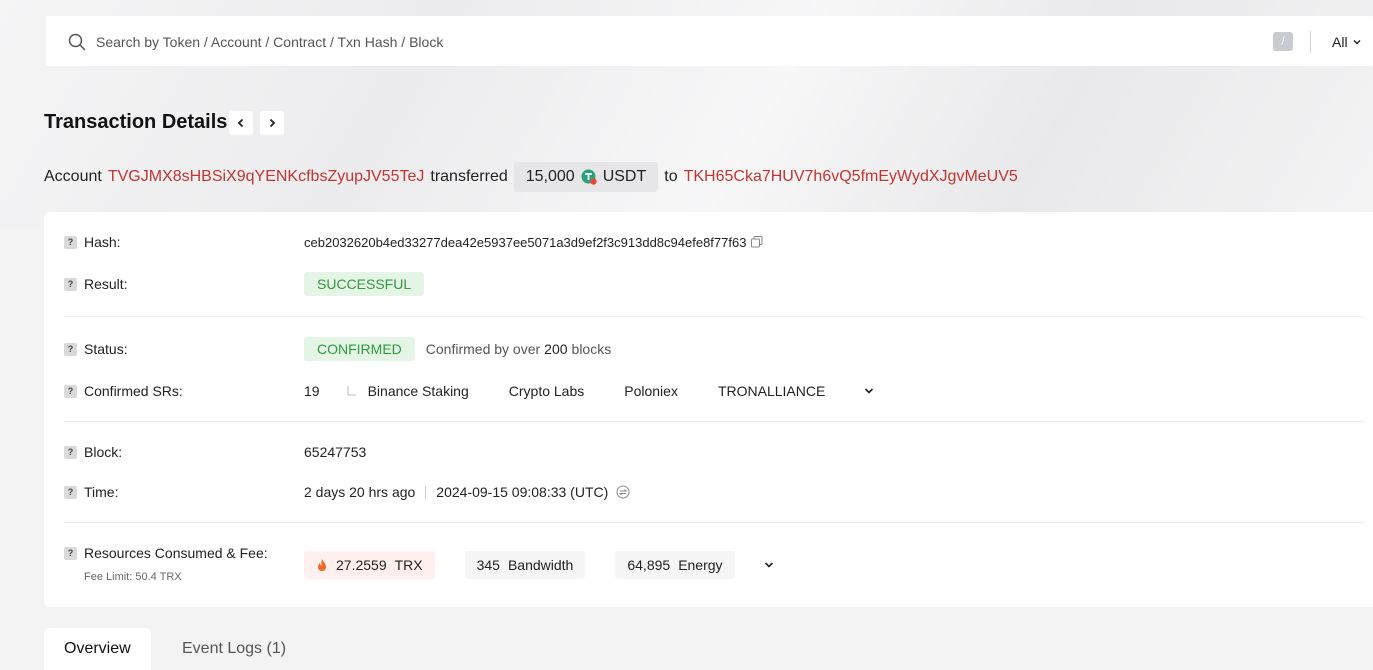  What do you see at coordinates (103, 452) in the screenshot?
I see `block-label: Block:` at bounding box center [103, 452].